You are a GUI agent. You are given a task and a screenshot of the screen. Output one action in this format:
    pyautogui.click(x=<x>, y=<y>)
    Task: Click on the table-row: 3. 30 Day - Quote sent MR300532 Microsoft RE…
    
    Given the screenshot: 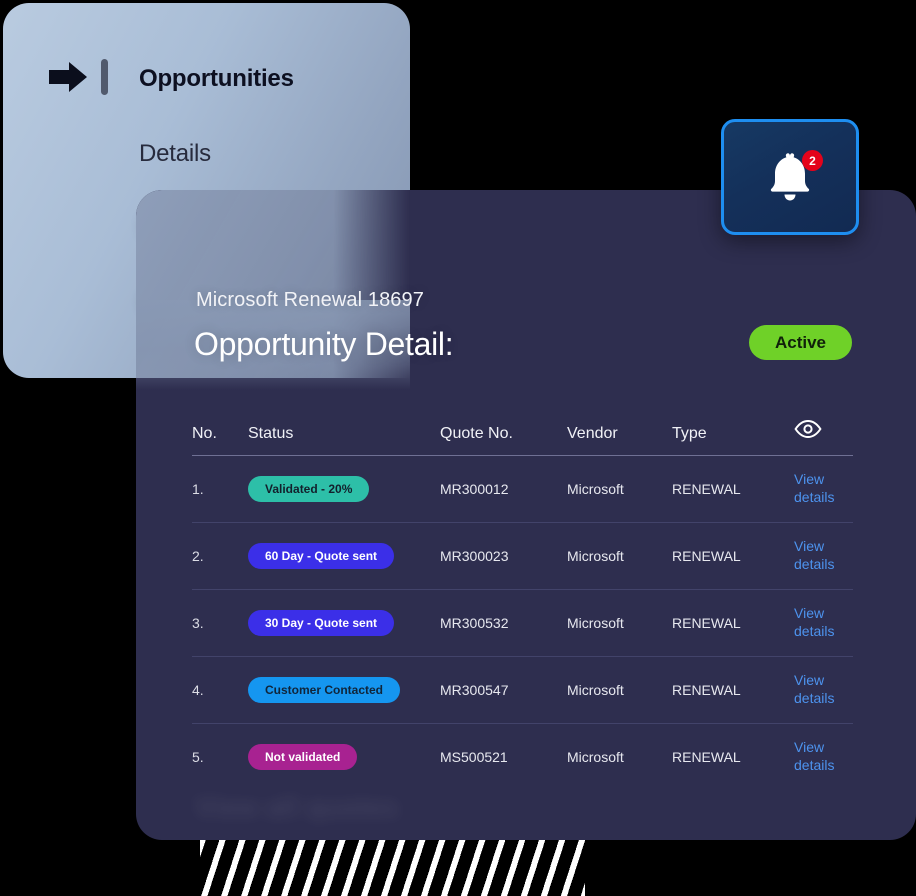 What is the action you would take?
    pyautogui.click(x=522, y=623)
    